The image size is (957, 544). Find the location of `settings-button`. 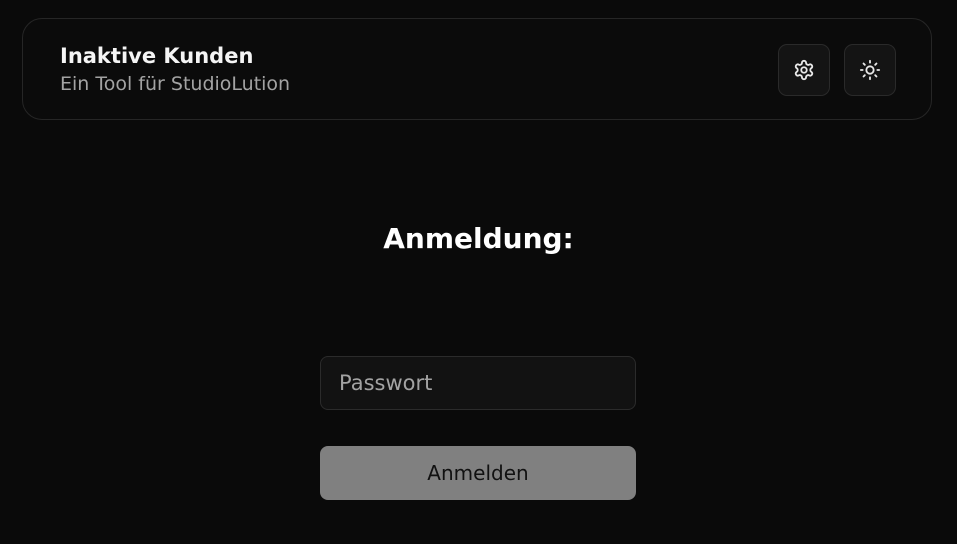

settings-button is located at coordinates (804, 70).